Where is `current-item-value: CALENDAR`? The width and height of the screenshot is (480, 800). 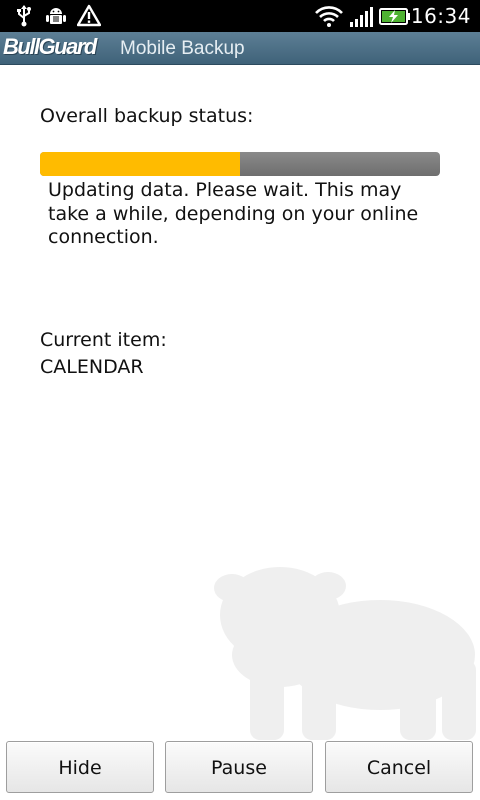 current-item-value: CALENDAR is located at coordinates (92, 367).